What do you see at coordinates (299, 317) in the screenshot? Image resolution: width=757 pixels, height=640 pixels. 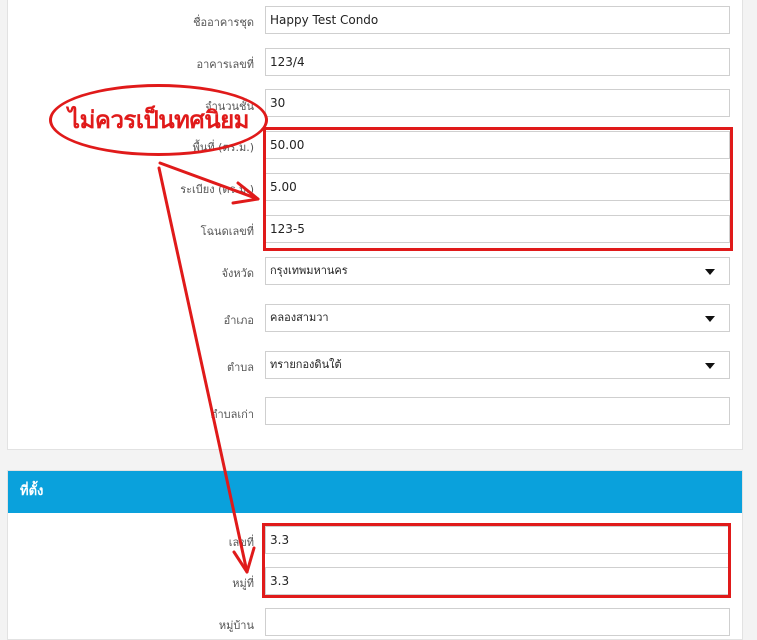 I see `district-select-value: คลองสามวา` at bounding box center [299, 317].